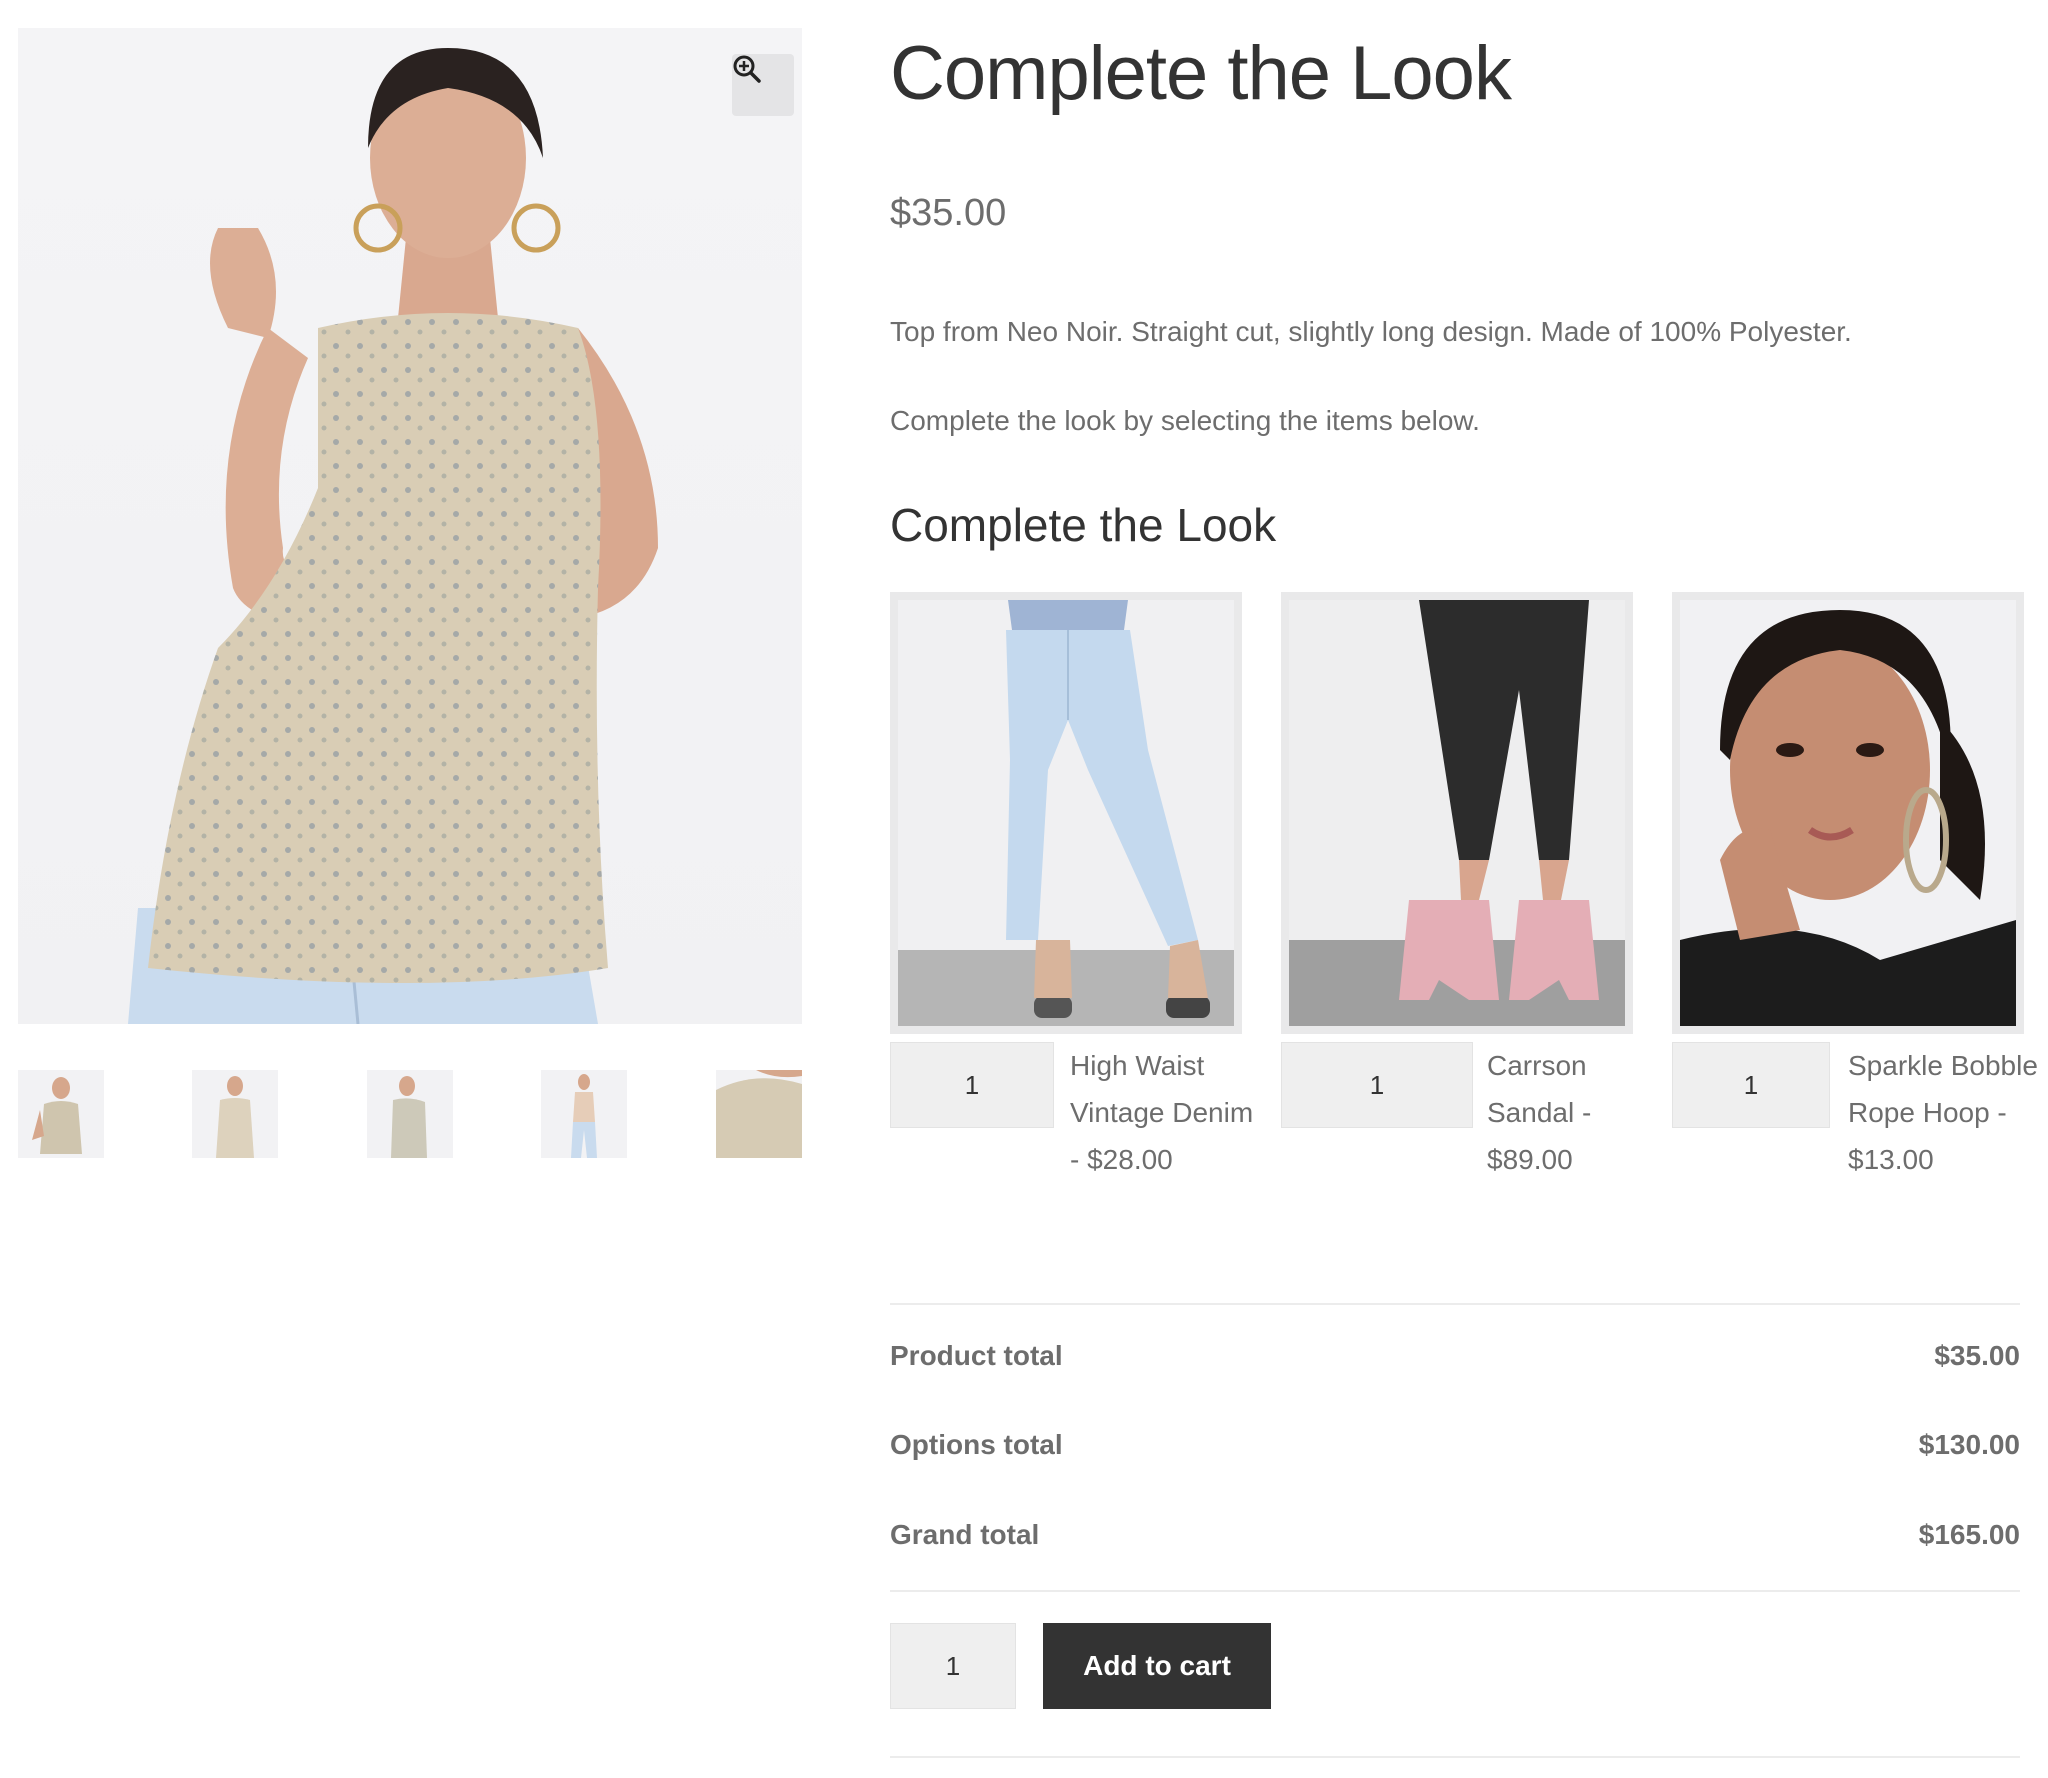  Describe the element at coordinates (1539, 1112) in the screenshot. I see `option-label-sandal: Carrson Sandal - $89.00` at that location.